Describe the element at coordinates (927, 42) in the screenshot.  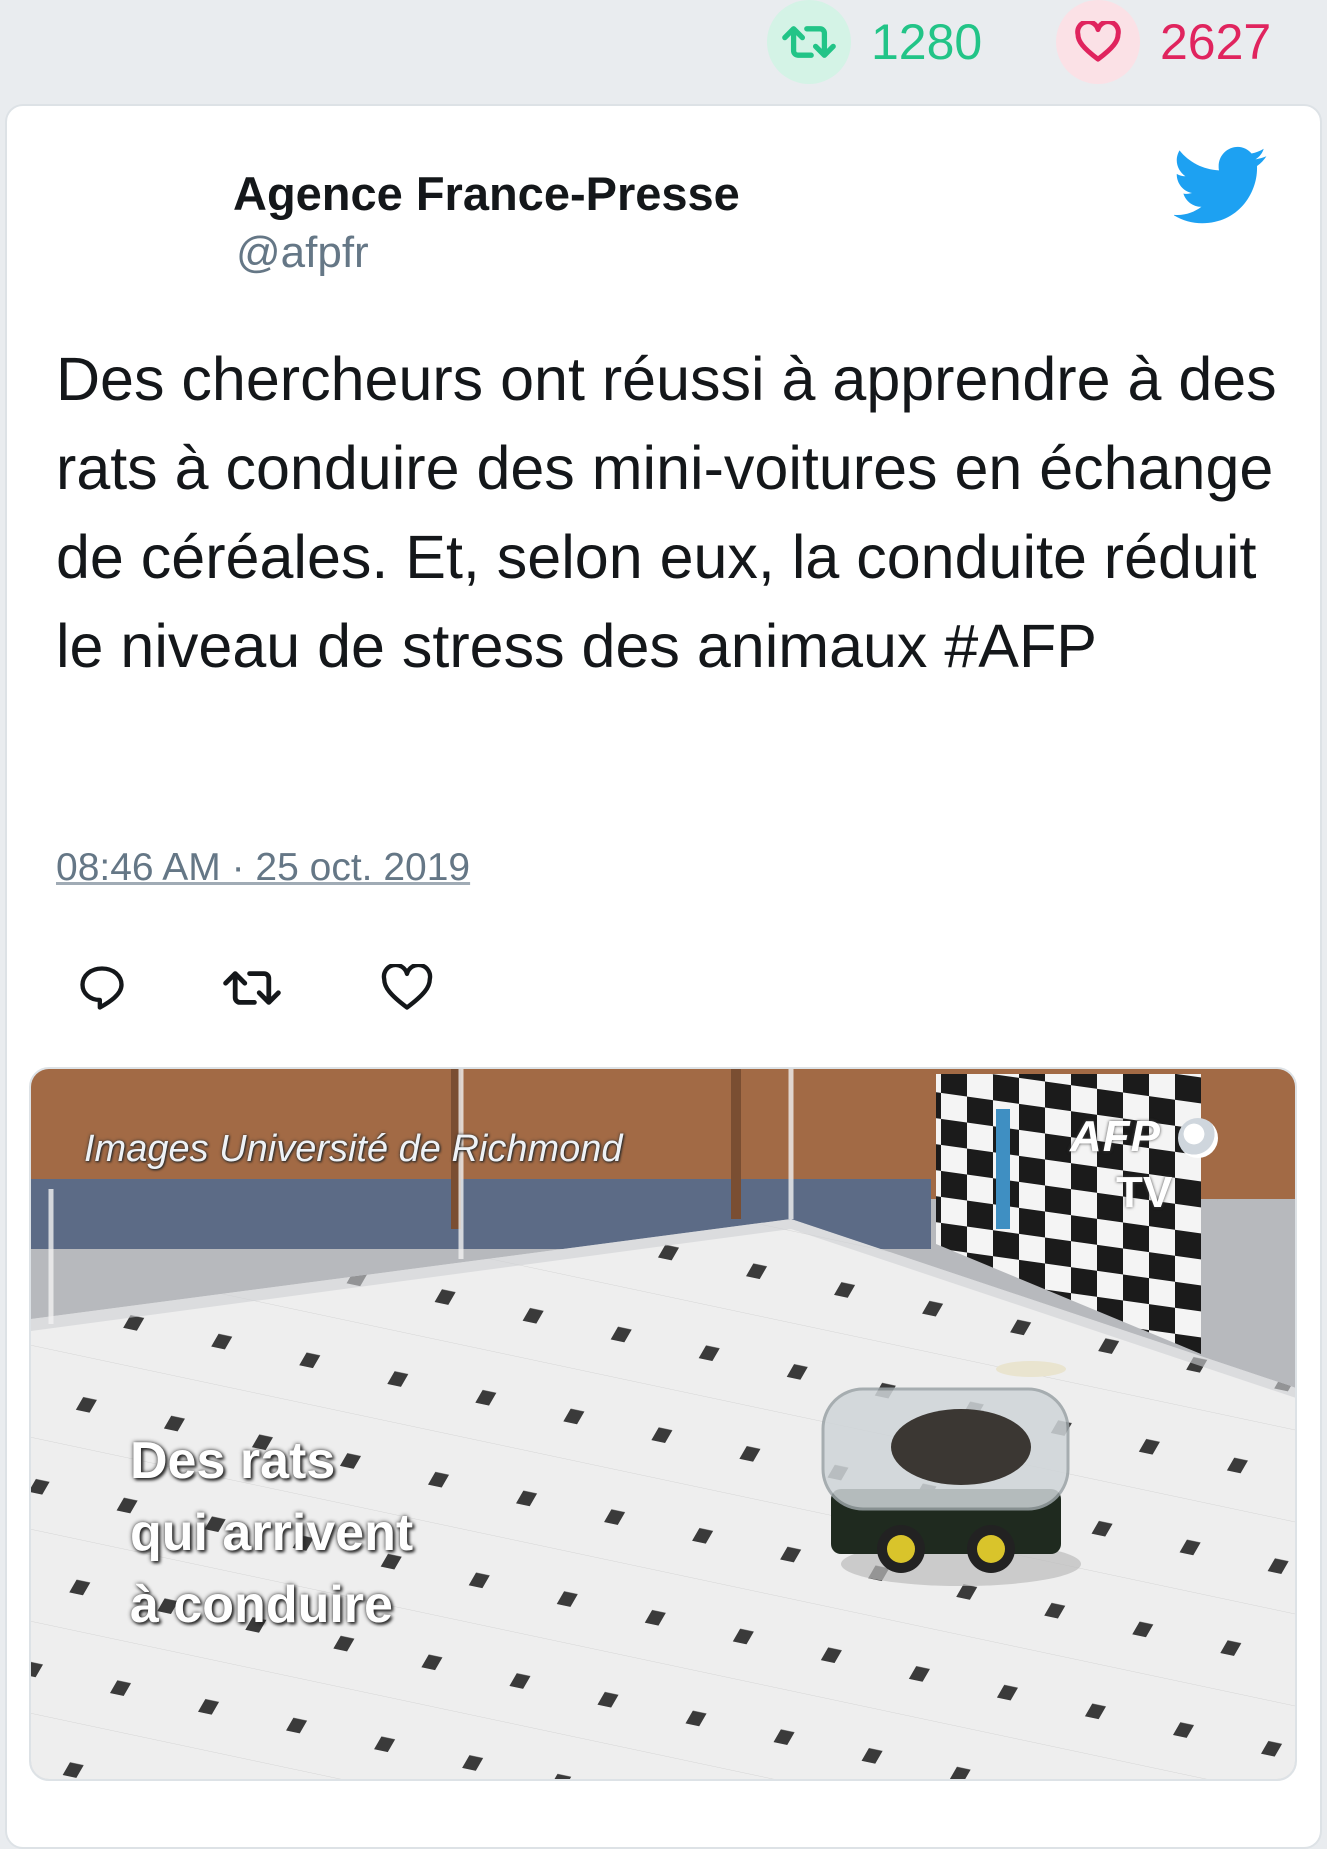
I see `retweet-count: 1280` at that location.